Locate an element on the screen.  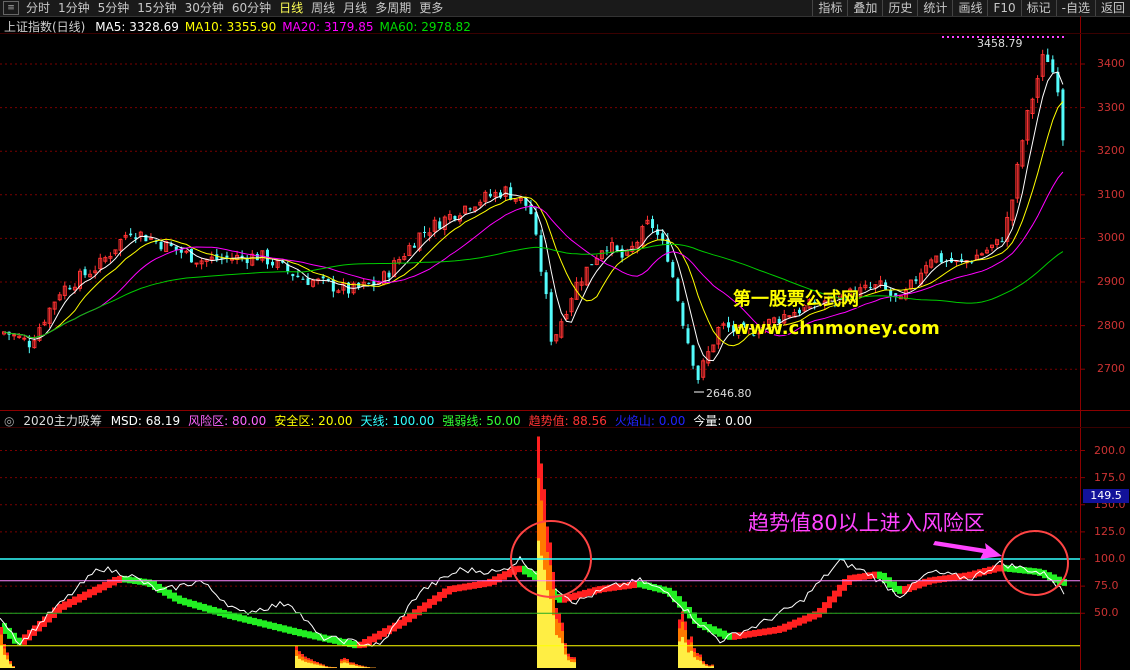
risk-annotation: 趋势值80以上进入风险区 is located at coordinates (866, 523).